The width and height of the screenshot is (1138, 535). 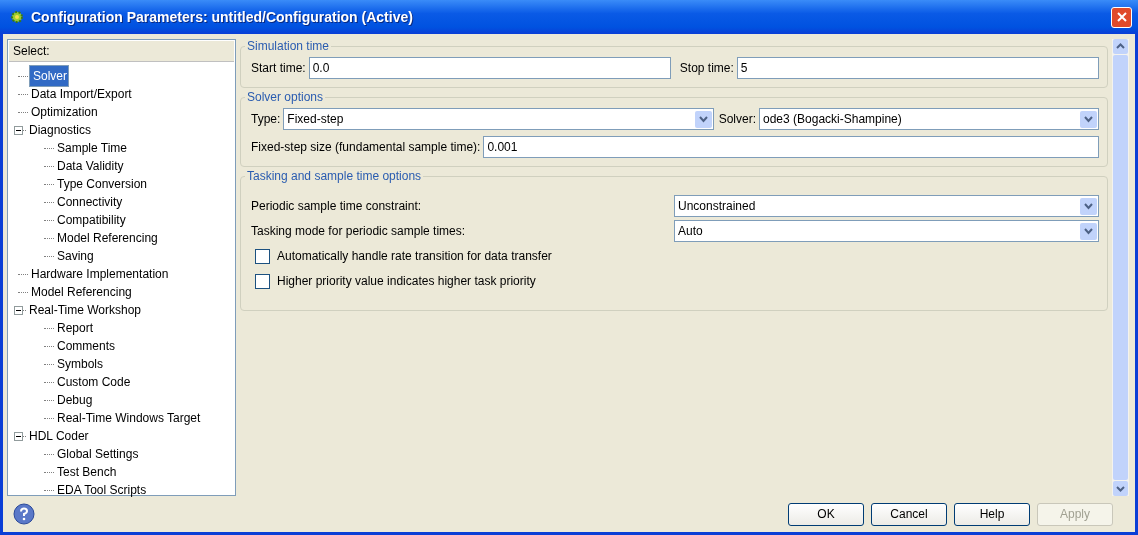 What do you see at coordinates (266, 119) in the screenshot?
I see `field-label: Type:` at bounding box center [266, 119].